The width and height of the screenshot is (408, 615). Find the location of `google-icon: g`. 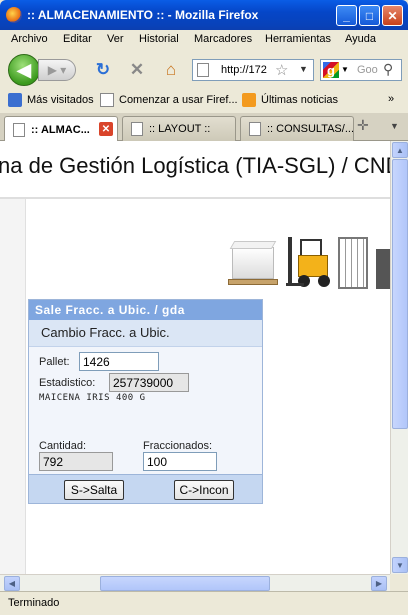

google-icon: g is located at coordinates (331, 70).